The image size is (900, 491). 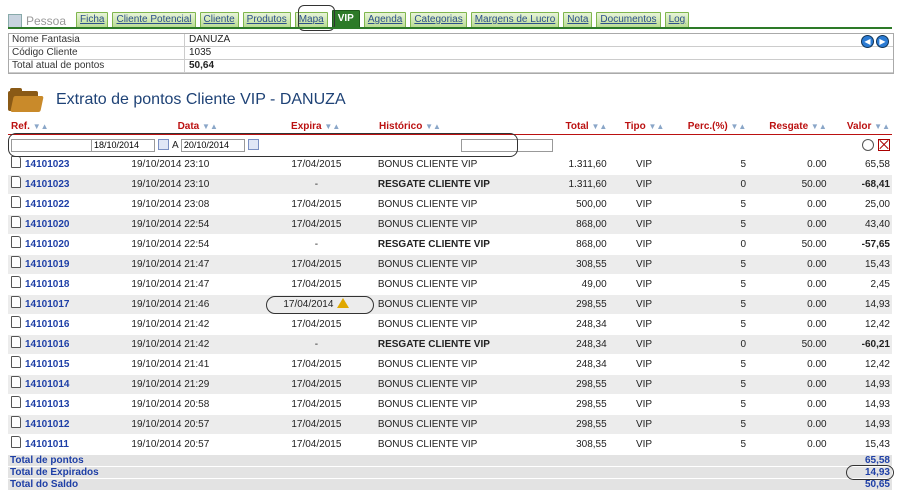 What do you see at coordinates (47, 304) in the screenshot?
I see `ref-link: 14101017` at bounding box center [47, 304].